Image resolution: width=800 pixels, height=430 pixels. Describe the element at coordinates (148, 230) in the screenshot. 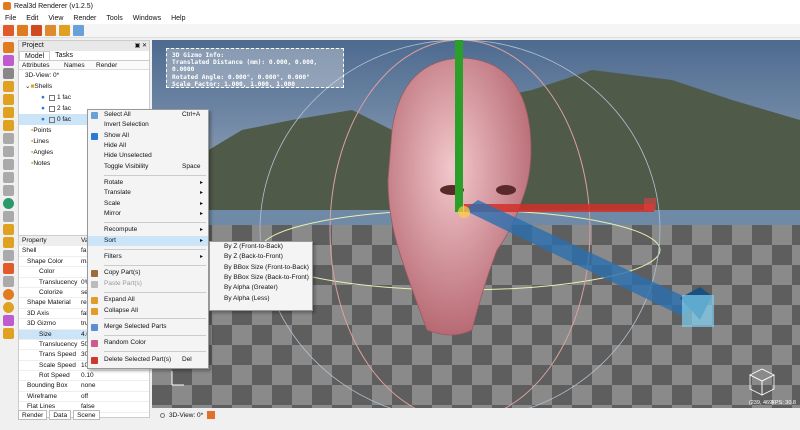

I see `menu-item-recompute: Recompute ▸` at that location.